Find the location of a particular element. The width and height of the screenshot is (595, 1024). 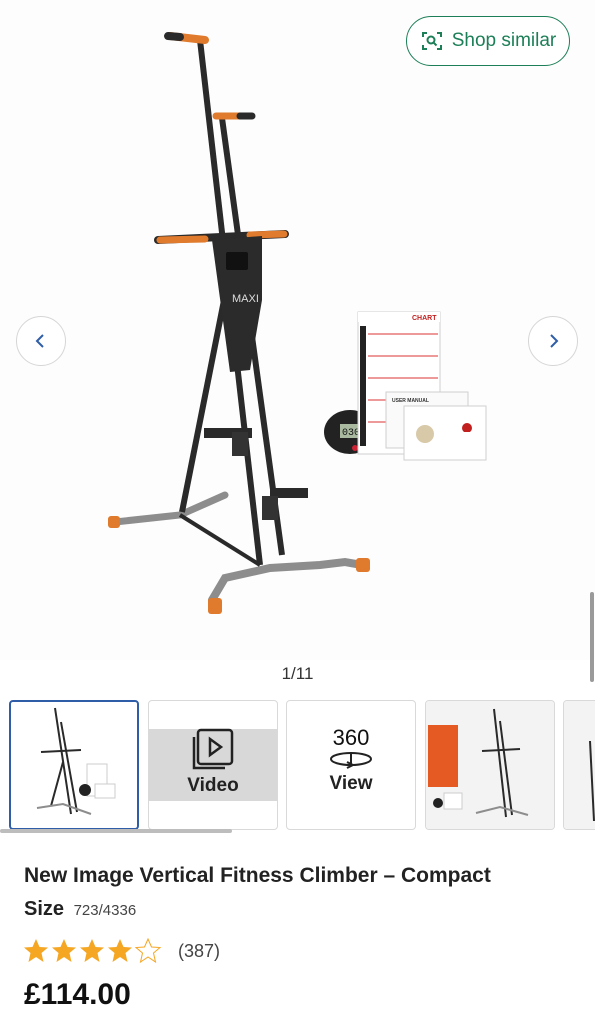

thumbnail-video: Video is located at coordinates (213, 765).